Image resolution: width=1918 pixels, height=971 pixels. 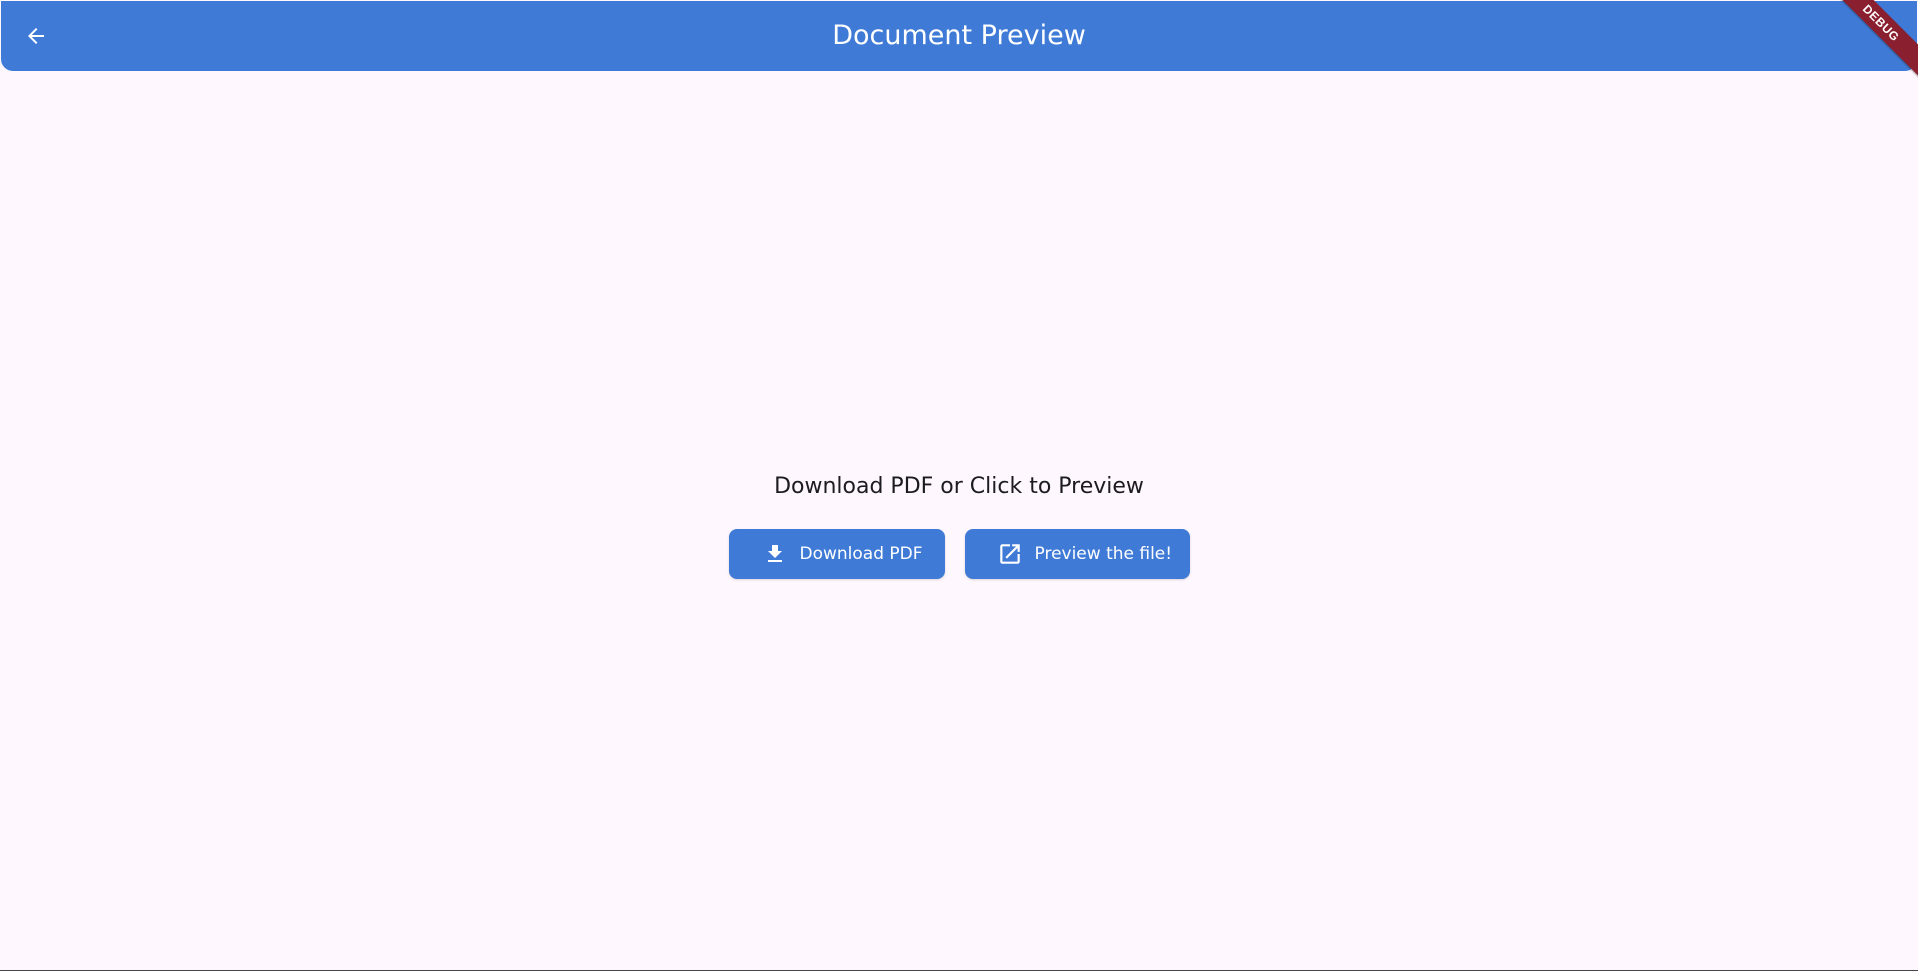 What do you see at coordinates (861, 554) in the screenshot?
I see `download-pdf-label: Download PDF` at bounding box center [861, 554].